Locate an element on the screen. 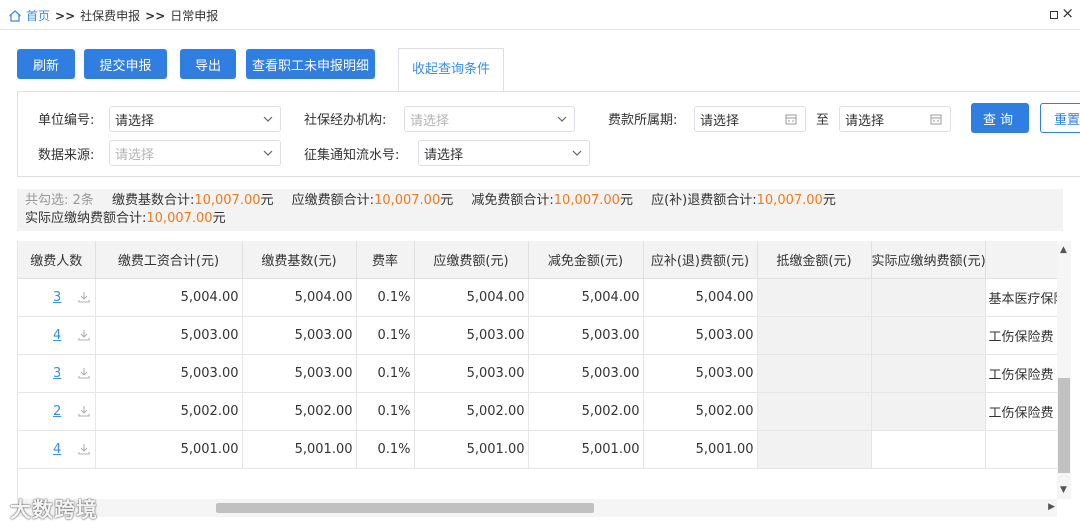  query-button: 查询 is located at coordinates (1000, 118).